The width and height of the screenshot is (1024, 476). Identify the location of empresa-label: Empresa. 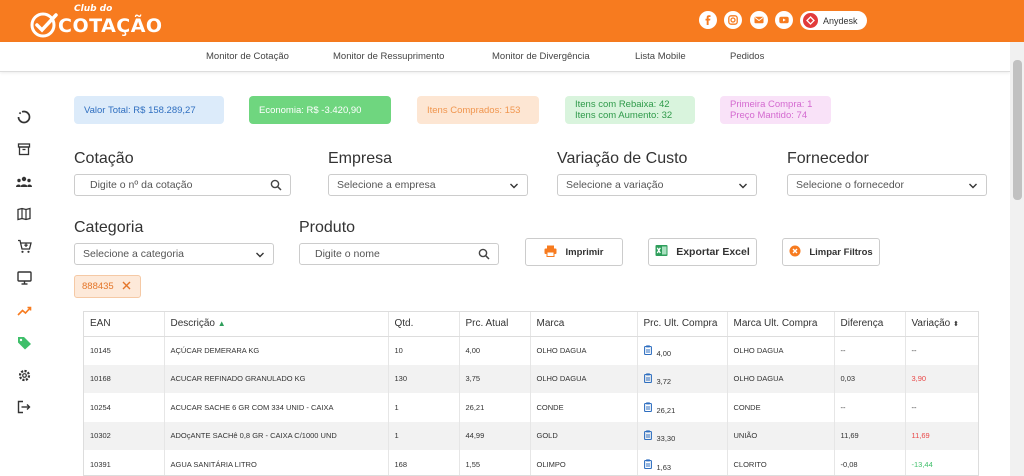
(360, 158).